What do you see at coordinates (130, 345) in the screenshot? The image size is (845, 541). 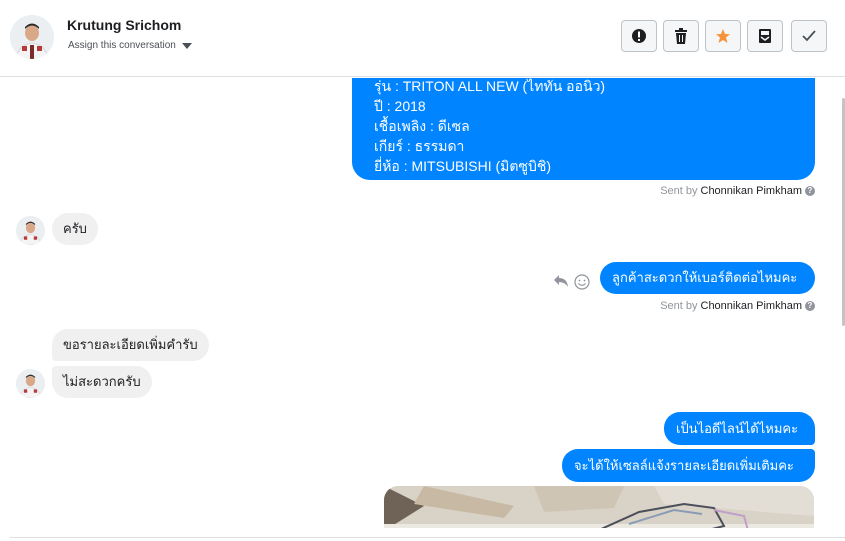 I see `incoming-message: ขอรายละเอียดเพิ่มคำรับ` at bounding box center [130, 345].